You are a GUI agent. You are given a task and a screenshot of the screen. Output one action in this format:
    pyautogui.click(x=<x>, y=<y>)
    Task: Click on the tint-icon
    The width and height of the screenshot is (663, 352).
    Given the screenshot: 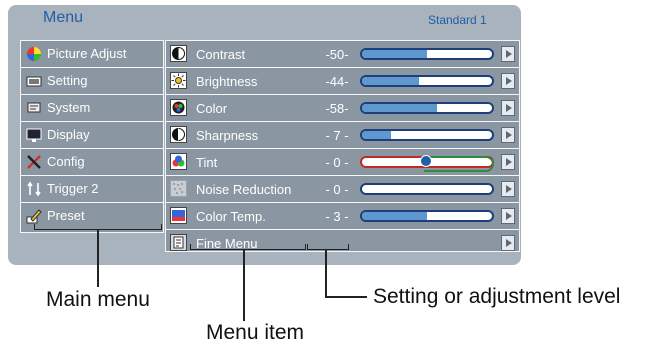 What is the action you would take?
    pyautogui.click(x=178, y=161)
    